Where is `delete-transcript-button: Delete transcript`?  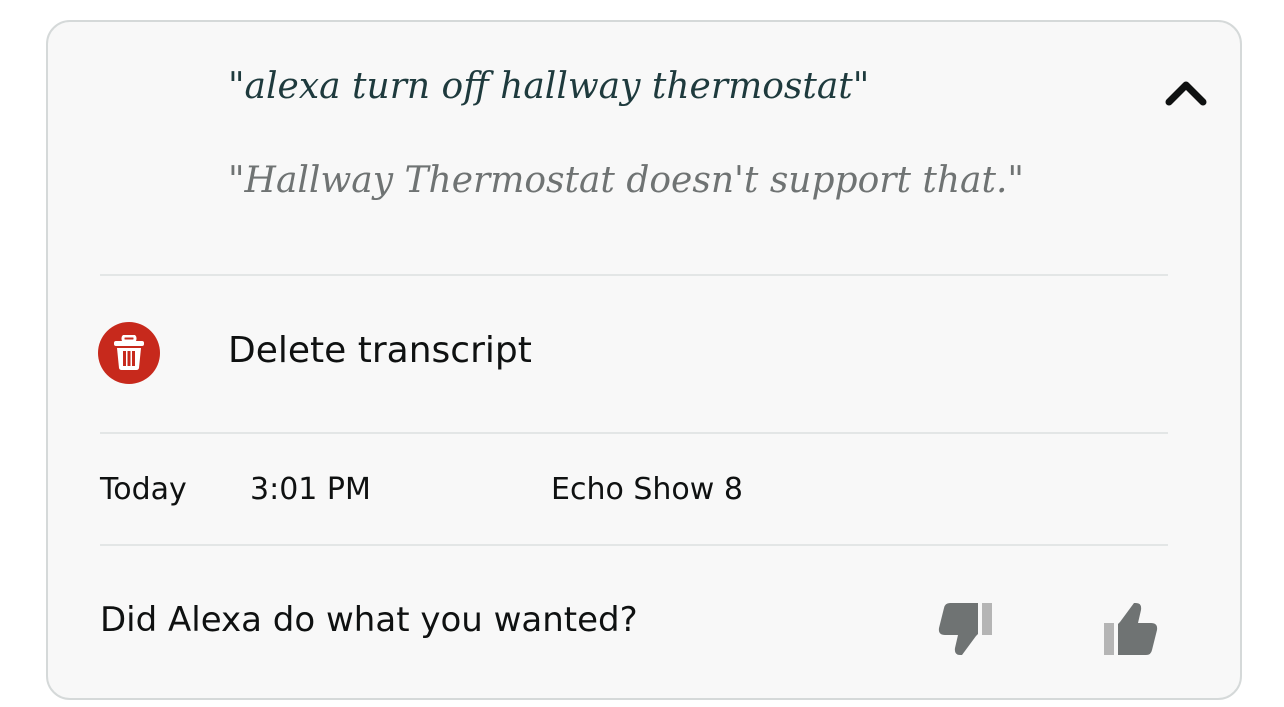 delete-transcript-button: Delete transcript is located at coordinates (448, 353).